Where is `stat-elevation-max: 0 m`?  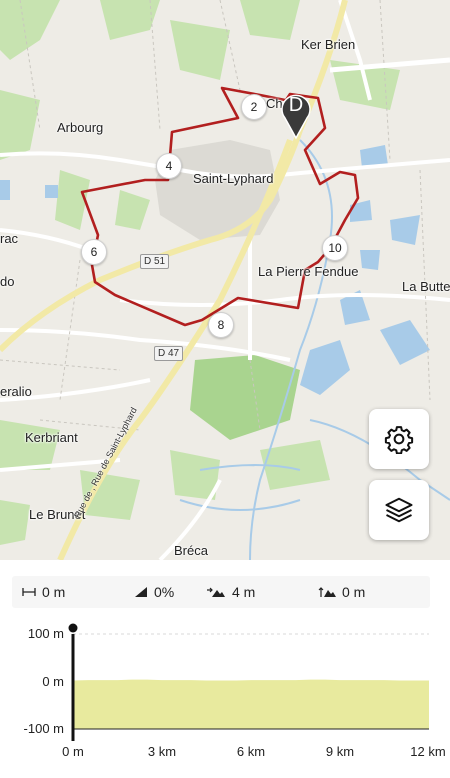
stat-elevation-max: 0 m is located at coordinates (341, 592).